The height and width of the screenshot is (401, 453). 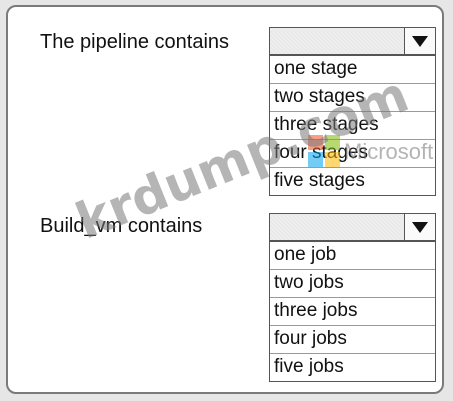 I want to click on microsoft-logo-text: Microsoft, so click(x=389, y=151).